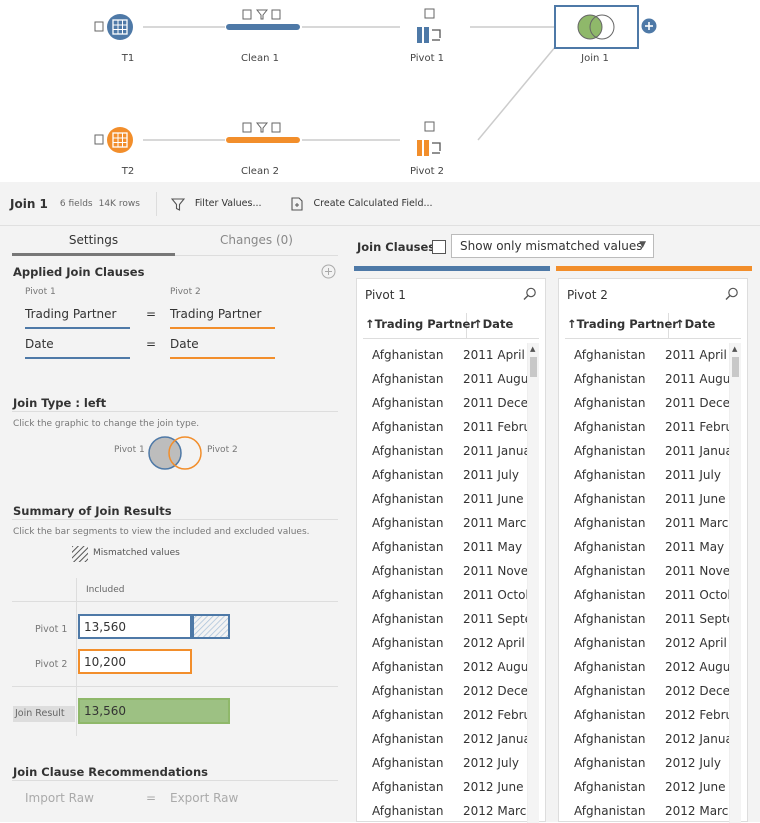 This screenshot has width=760, height=823. I want to click on clause-1-right-field: Trading Partner, so click(222, 316).